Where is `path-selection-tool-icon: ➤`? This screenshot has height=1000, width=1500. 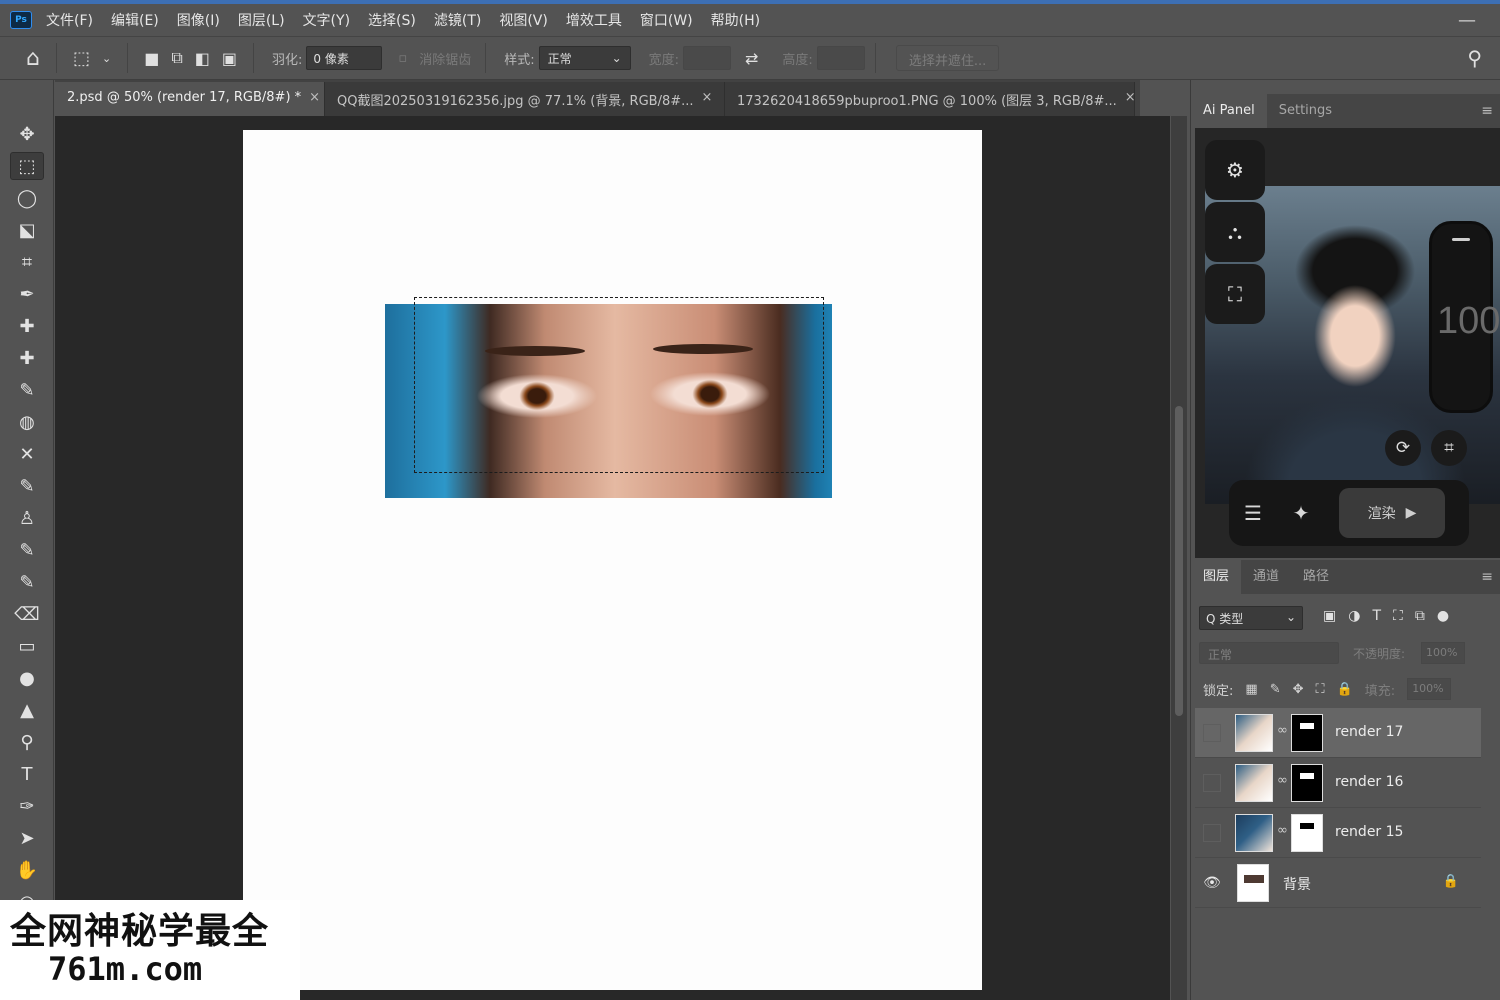 path-selection-tool-icon: ➤ is located at coordinates (27, 838).